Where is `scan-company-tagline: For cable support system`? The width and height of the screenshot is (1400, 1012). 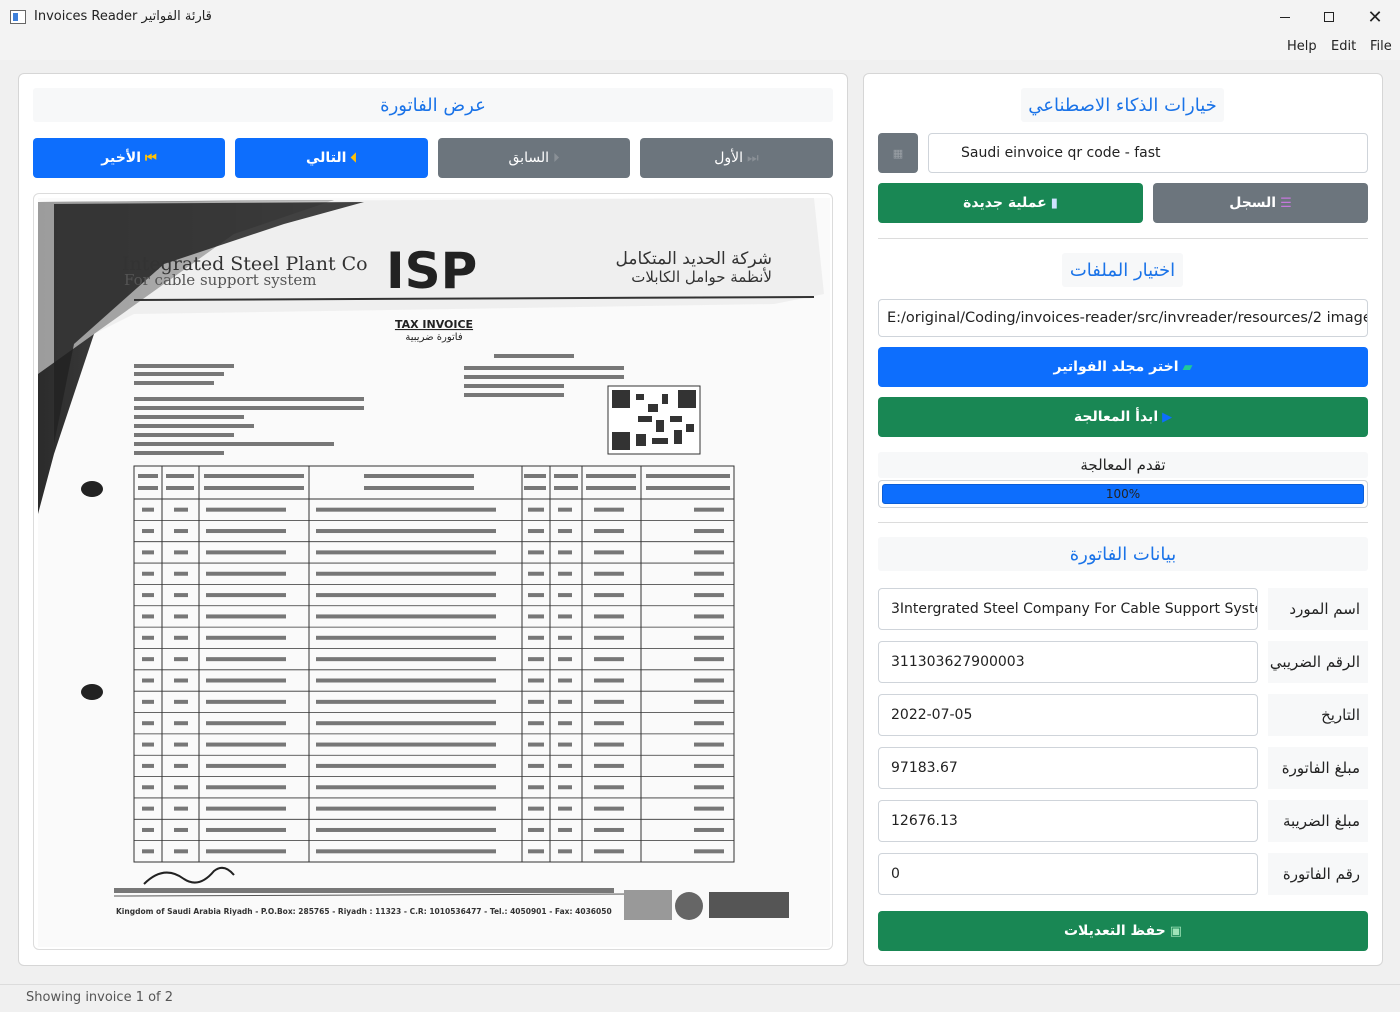 scan-company-tagline: For cable support system is located at coordinates (220, 280).